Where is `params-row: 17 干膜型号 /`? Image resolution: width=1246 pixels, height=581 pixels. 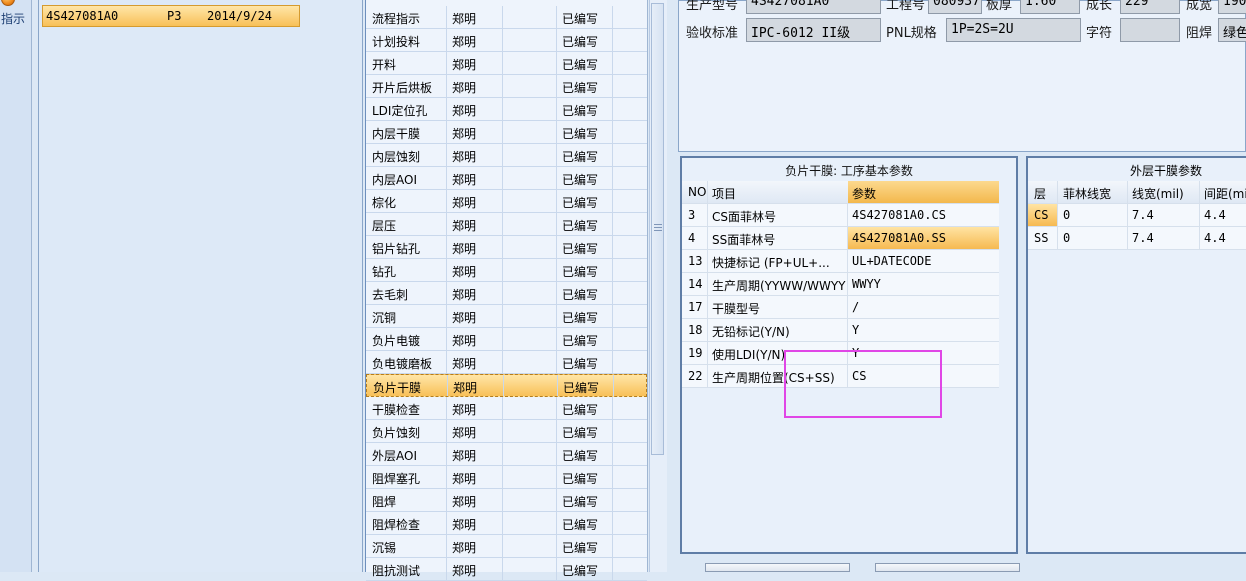 params-row: 17 干膜型号 / is located at coordinates (840, 307).